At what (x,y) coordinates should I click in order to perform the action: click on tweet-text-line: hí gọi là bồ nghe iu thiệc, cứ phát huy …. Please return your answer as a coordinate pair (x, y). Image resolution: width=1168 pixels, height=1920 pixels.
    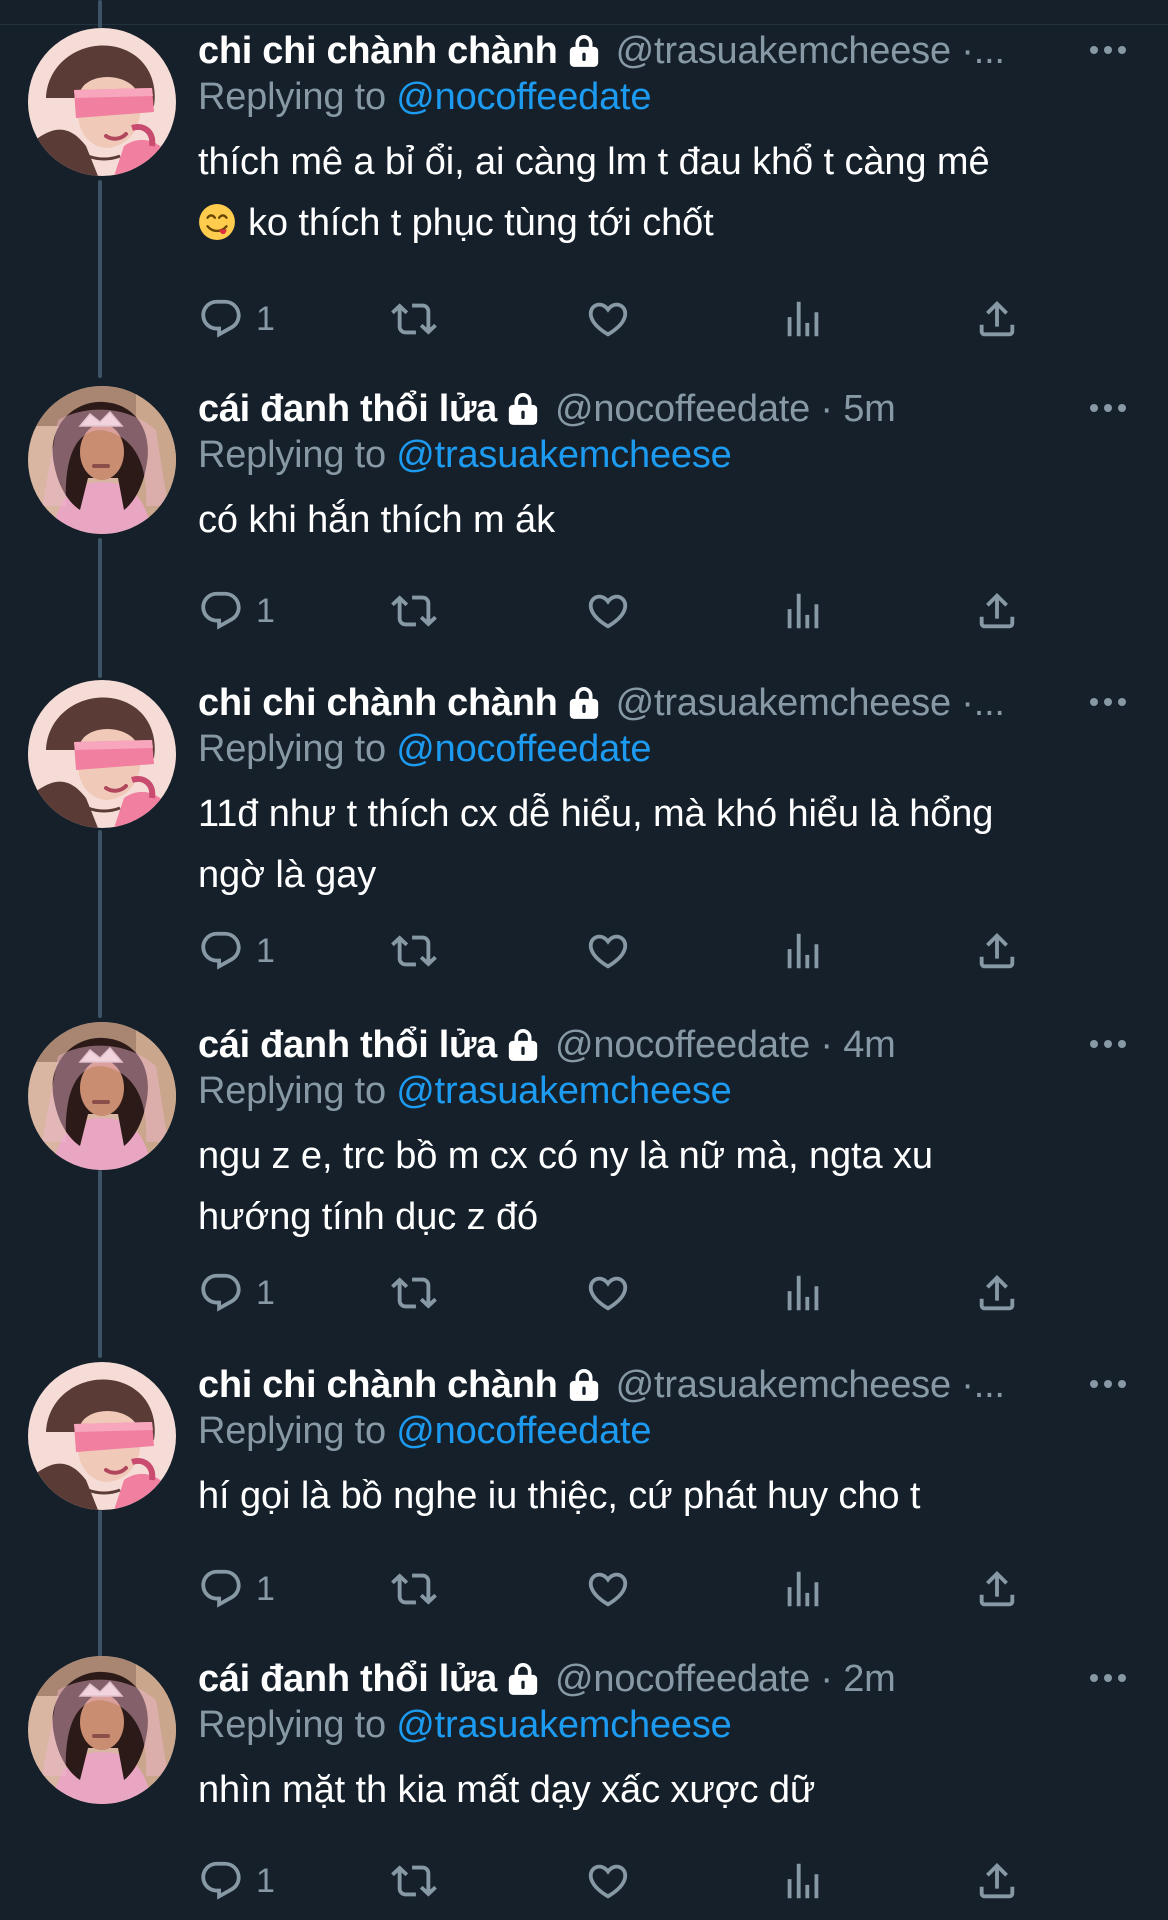
    Looking at the image, I should click on (559, 1496).